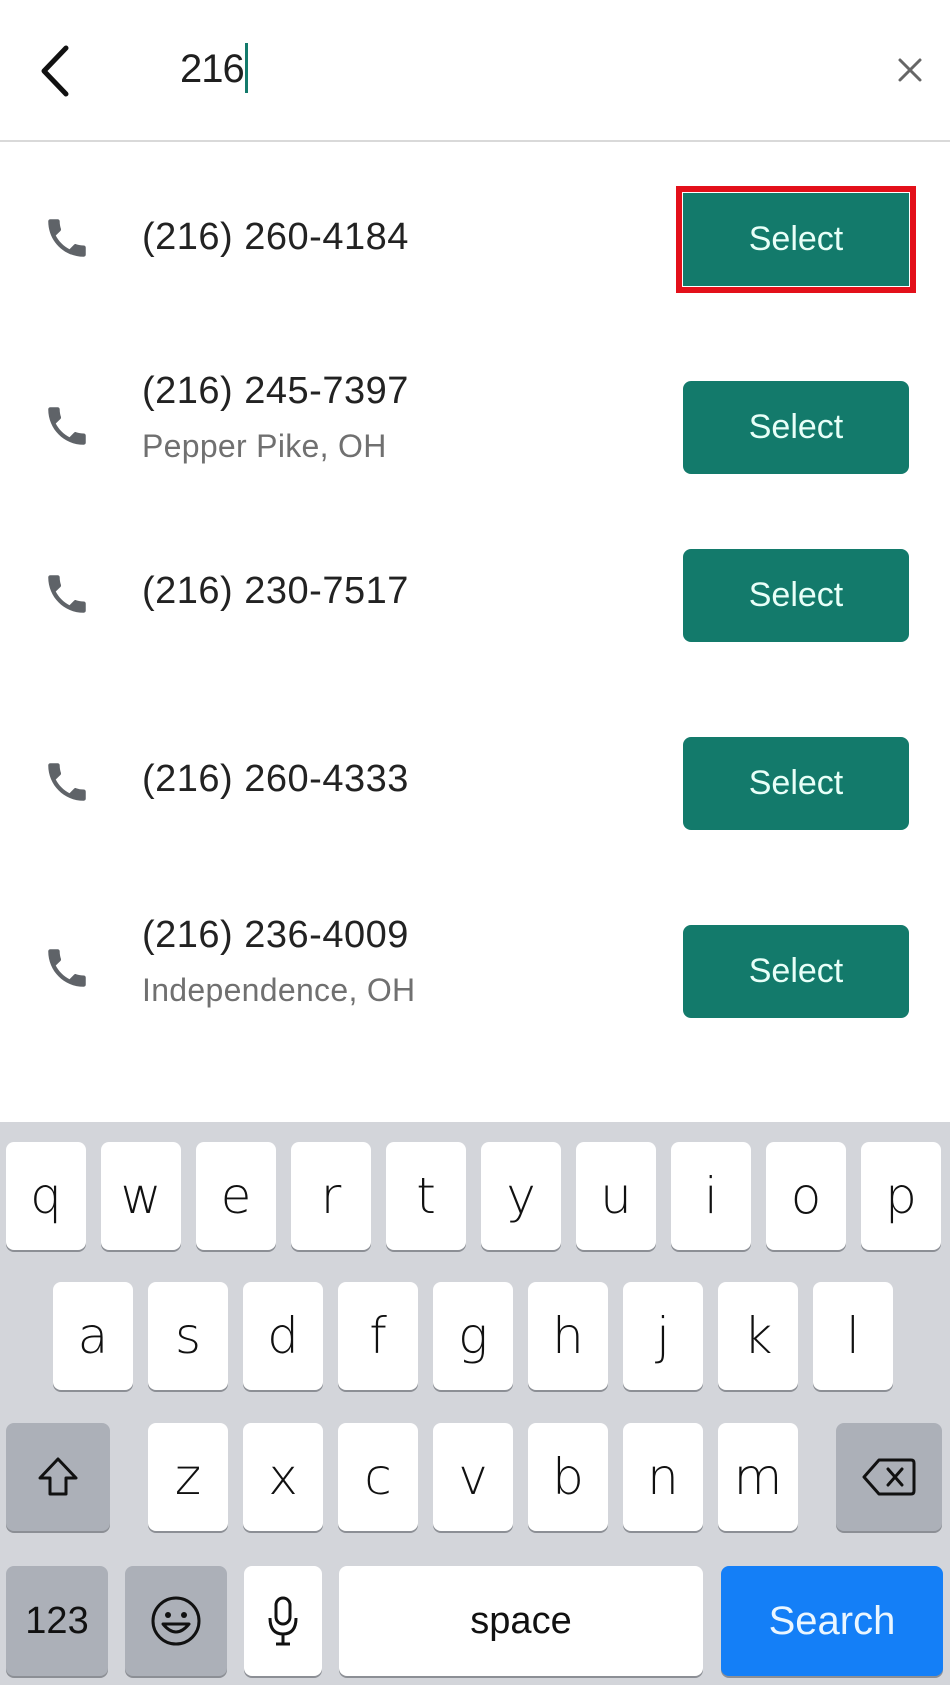 This screenshot has height=1685, width=950. I want to click on key-y: y, so click(521, 1196).